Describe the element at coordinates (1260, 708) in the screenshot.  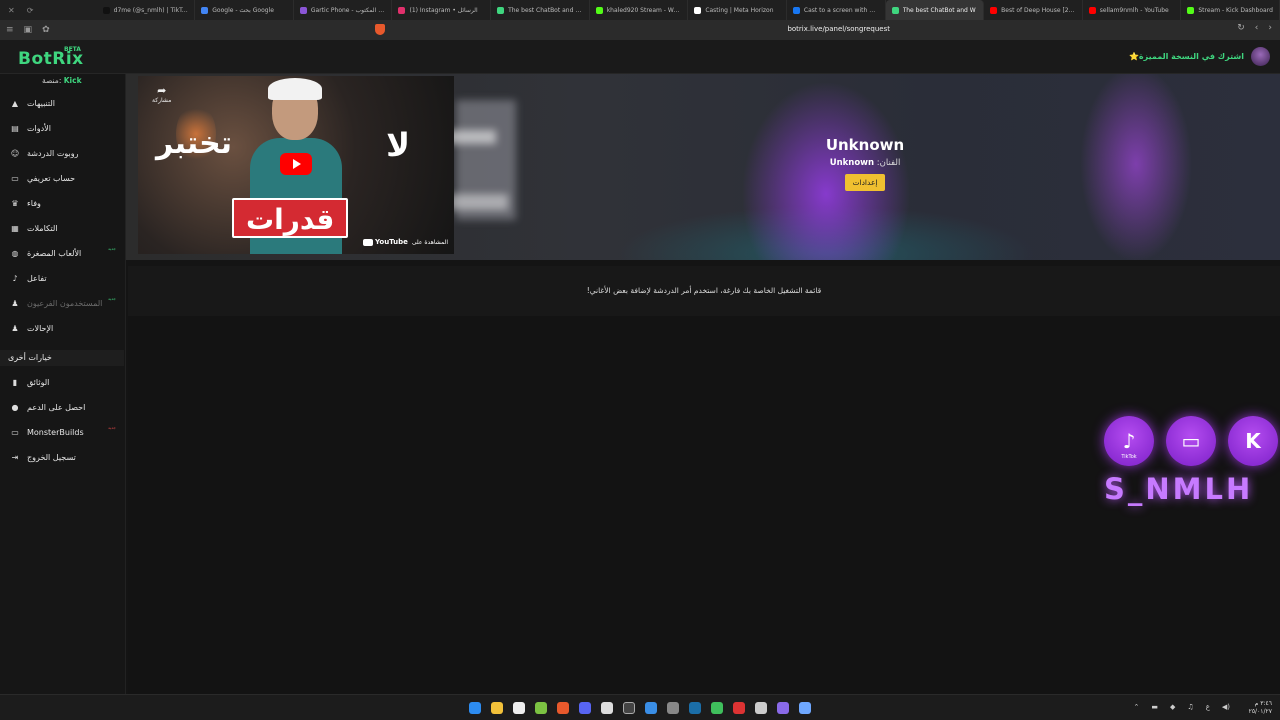
I see `clock: ٣:٤٦ م ٢٥/٠١/٢٧` at that location.